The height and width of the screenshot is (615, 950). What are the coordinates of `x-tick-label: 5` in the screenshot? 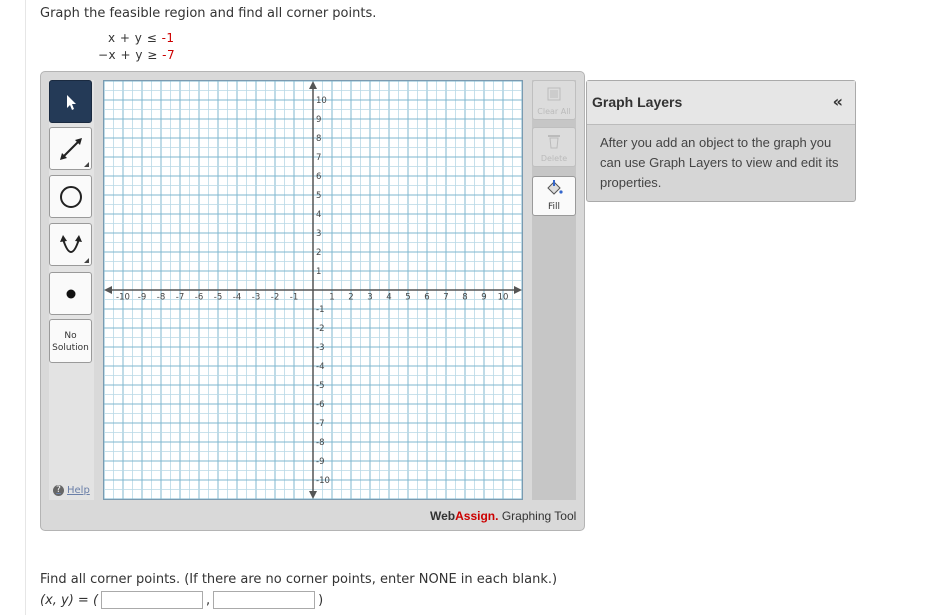 It's located at (407, 298).